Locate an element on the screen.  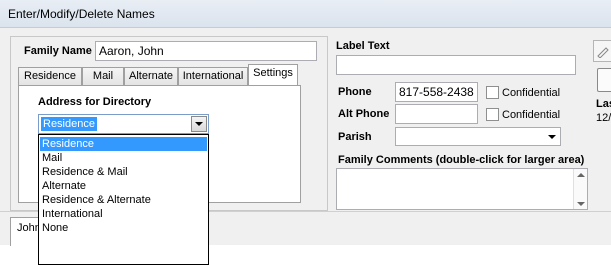
scroll-up-icon is located at coordinates (581, 175).